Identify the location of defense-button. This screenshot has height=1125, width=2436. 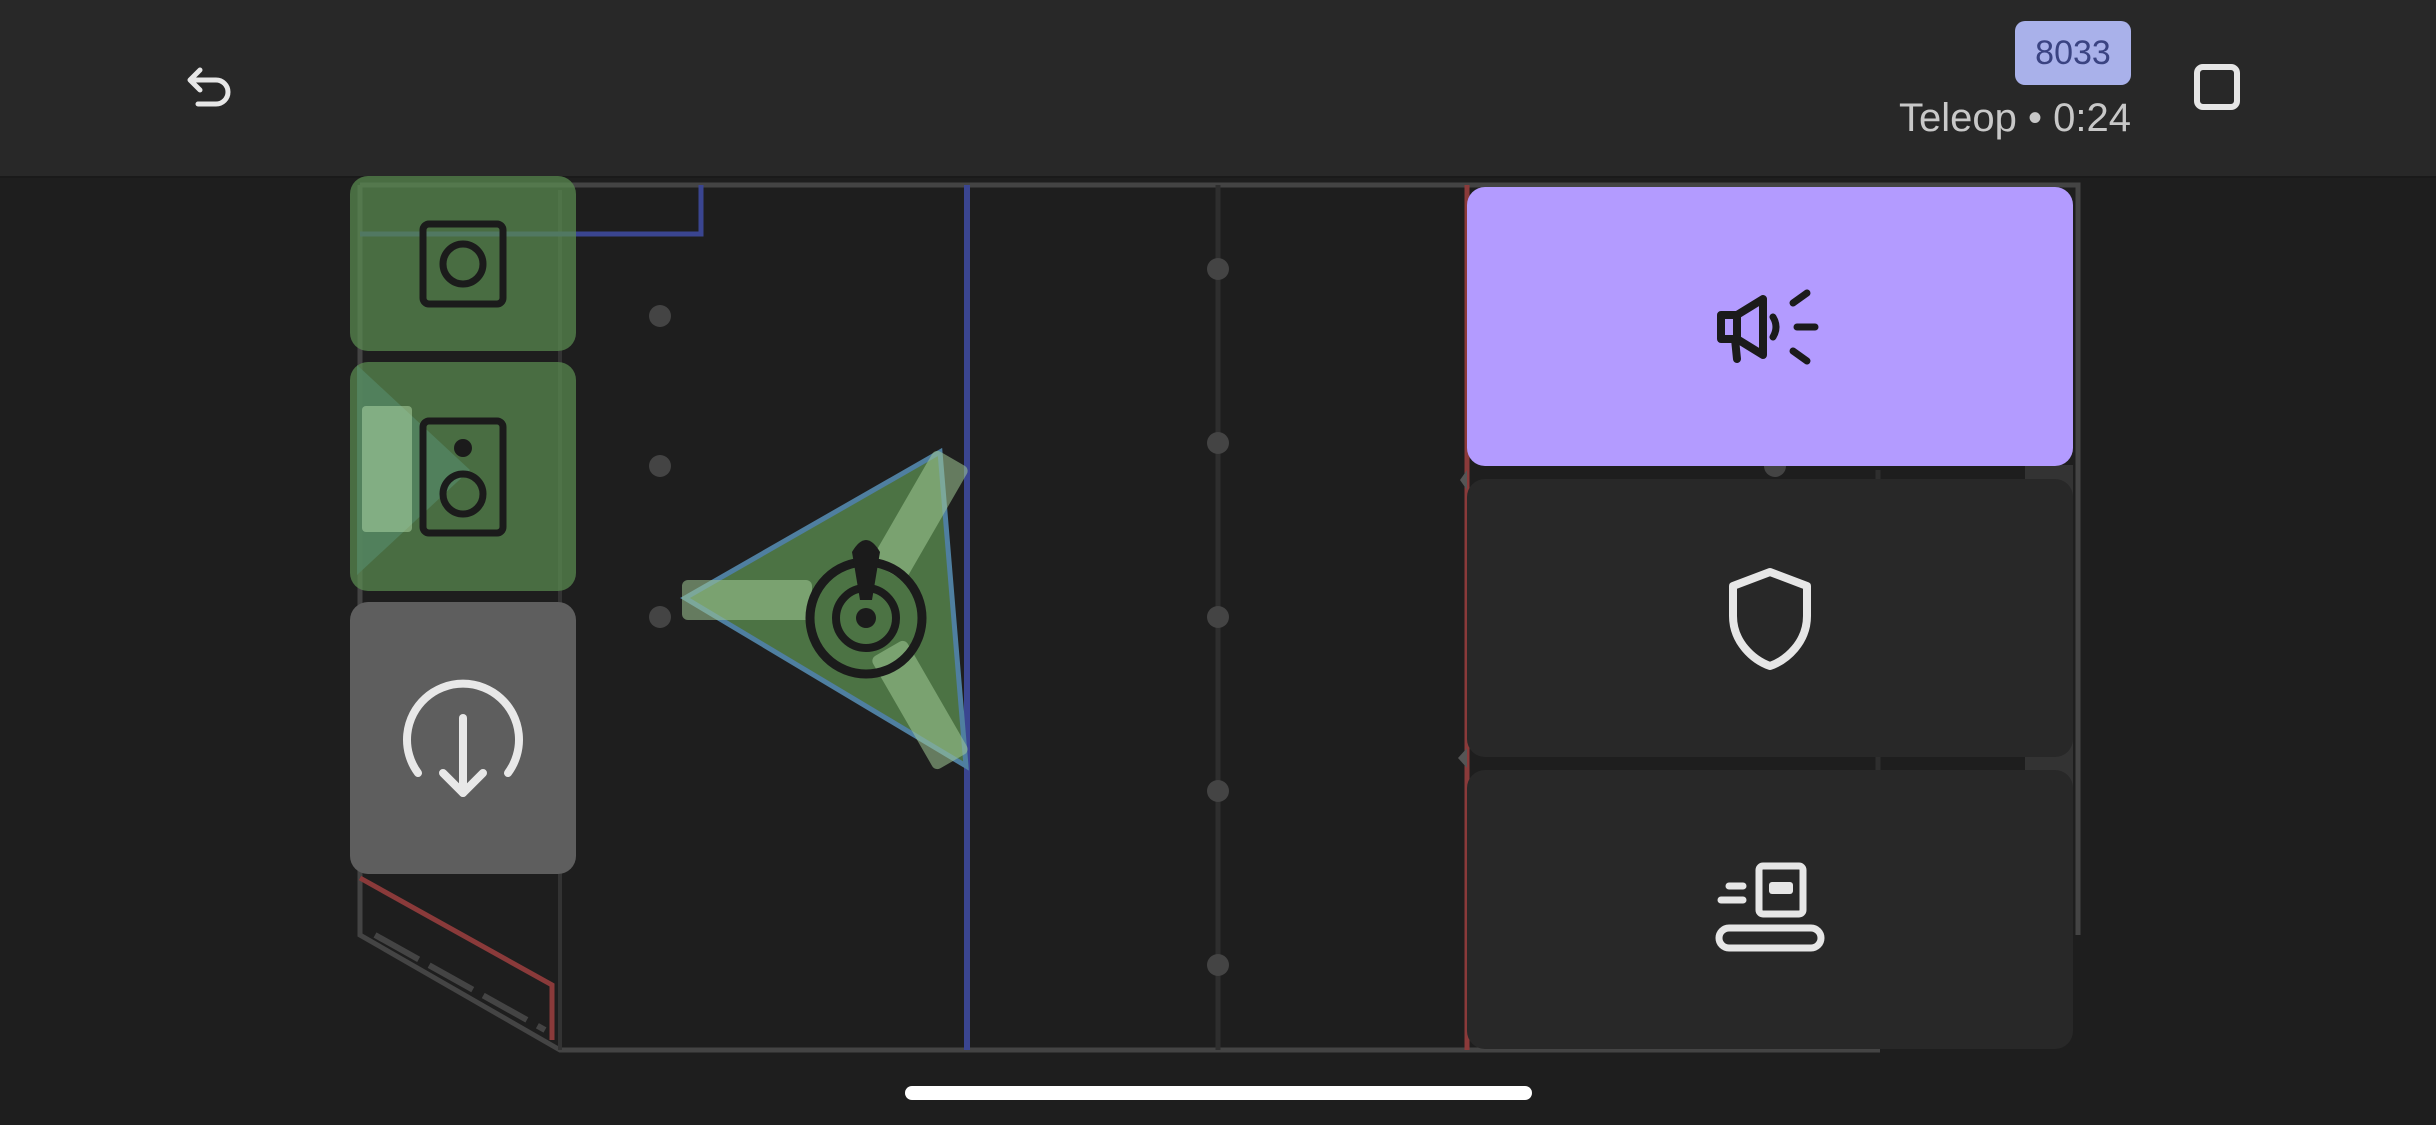
(1770, 618).